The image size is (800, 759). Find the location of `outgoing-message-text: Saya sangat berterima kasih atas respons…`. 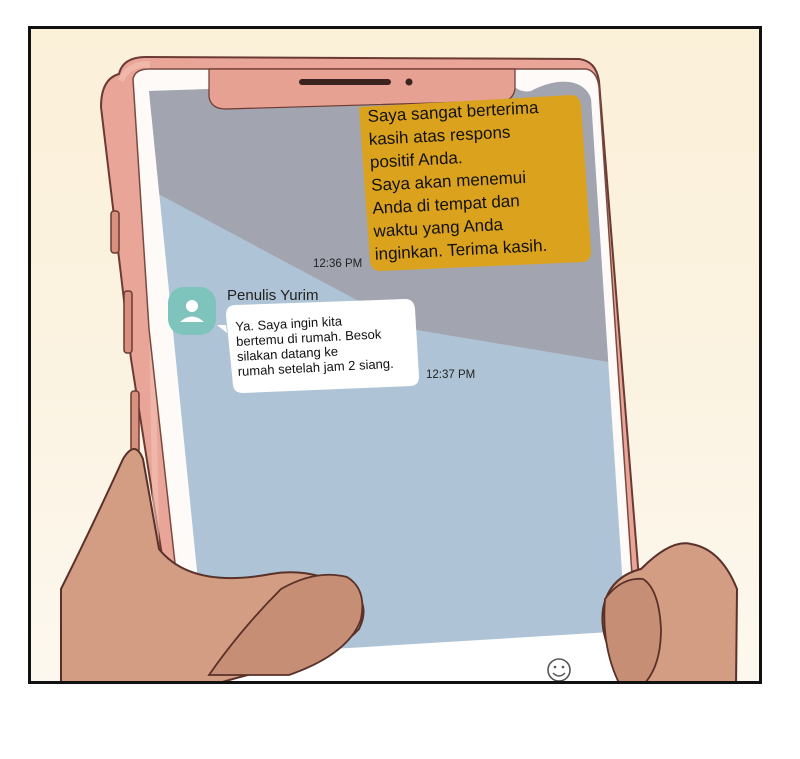

outgoing-message-text: Saya sangat berterima kasih atas respons… is located at coordinates (457, 181).